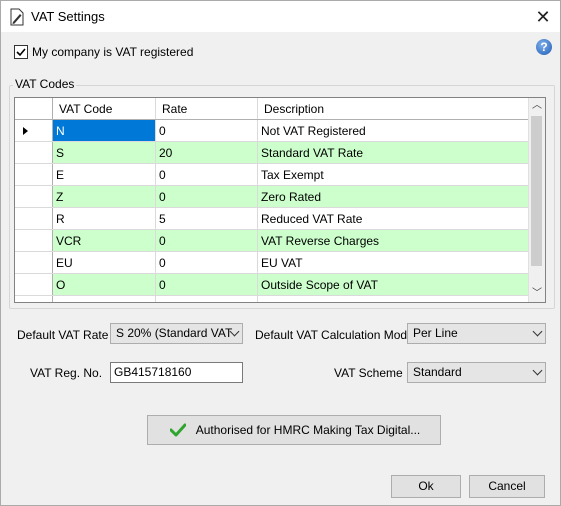 Image resolution: width=561 pixels, height=506 pixels. Describe the element at coordinates (113, 52) in the screenshot. I see `vat-registered-label: My company is VAT registered` at that location.